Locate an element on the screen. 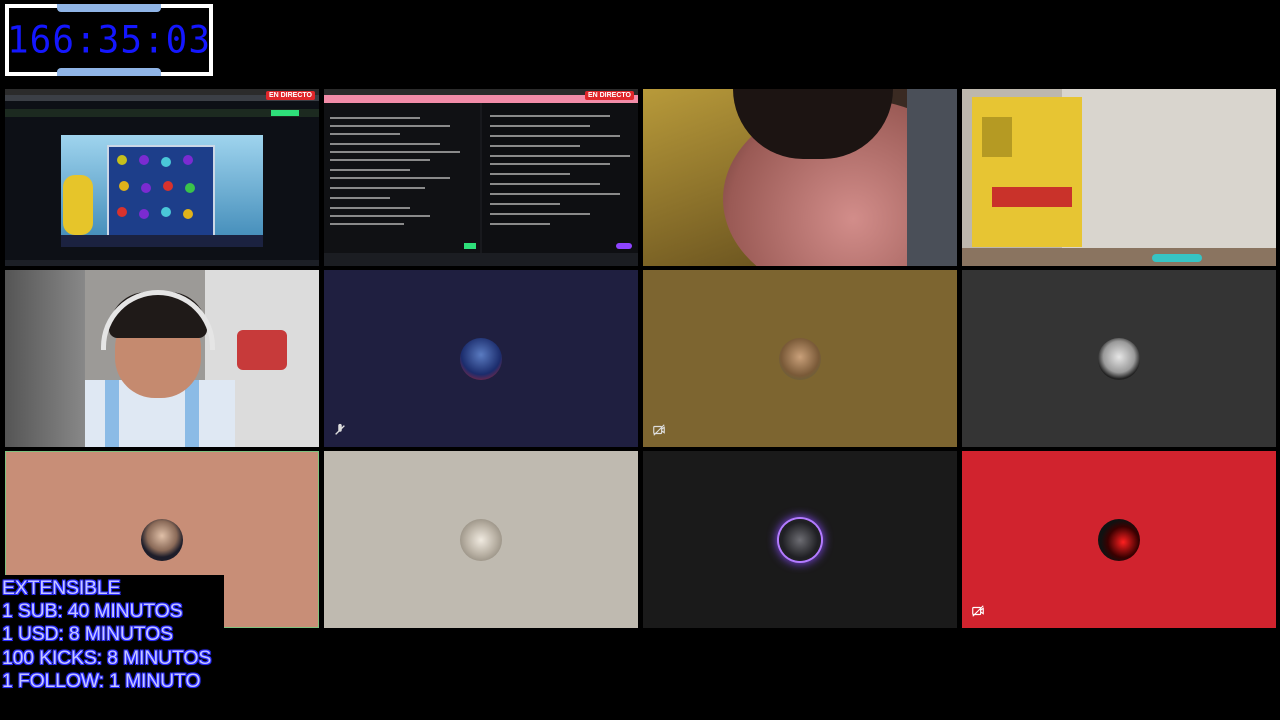 This screenshot has width=1280, height=720. mic-muted-icon is located at coordinates (340, 431).